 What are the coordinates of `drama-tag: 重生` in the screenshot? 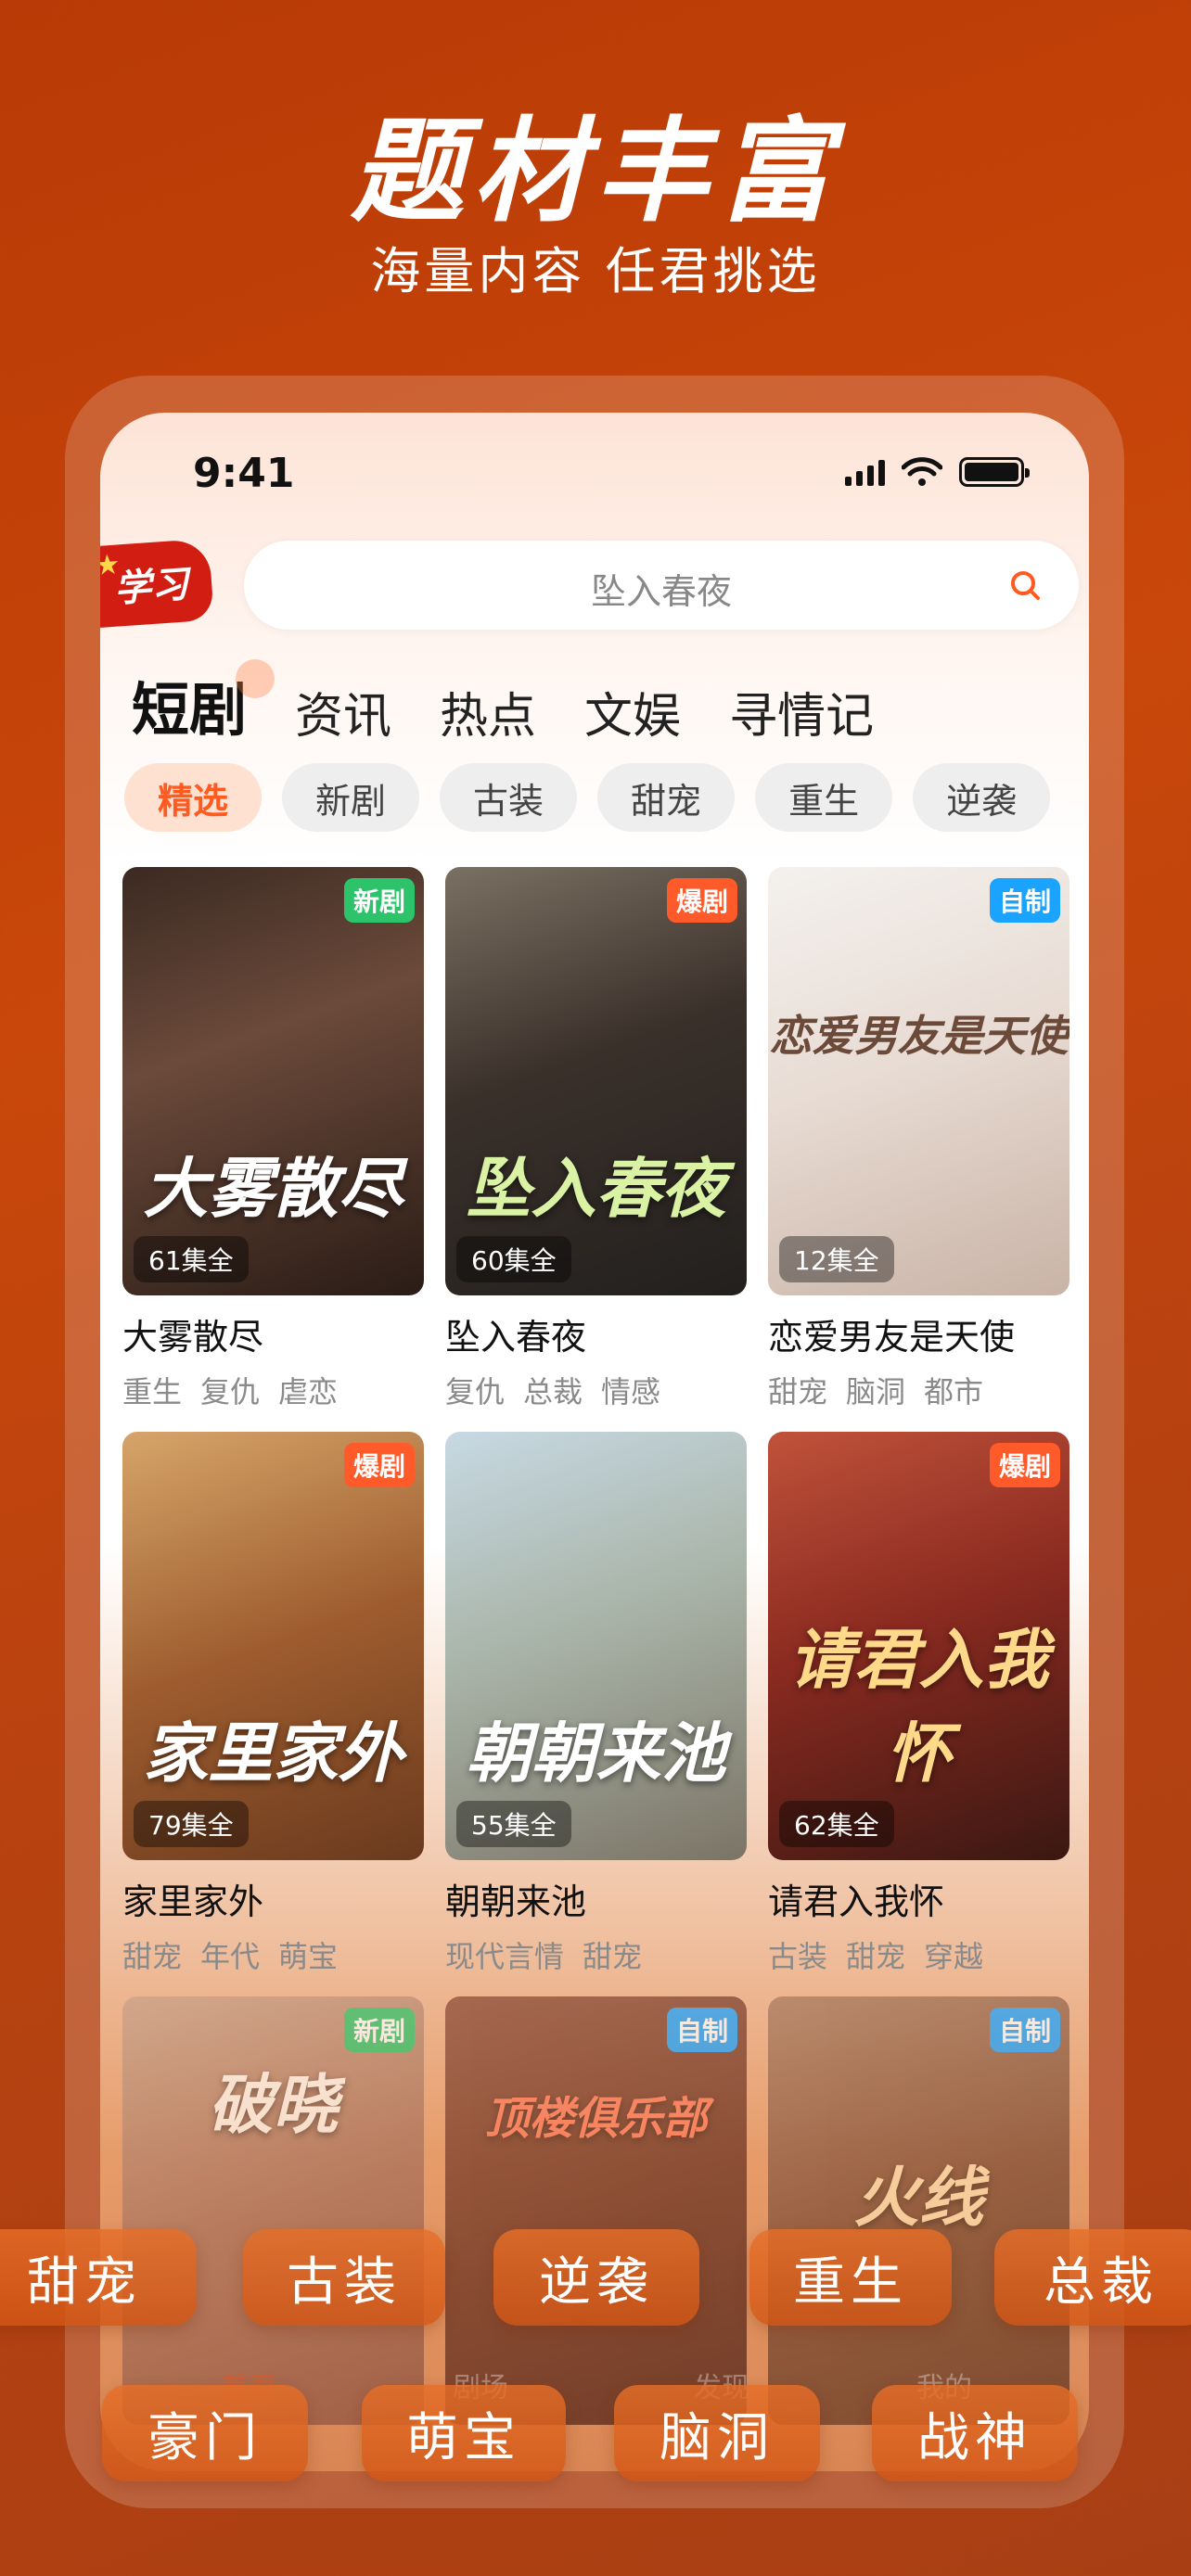 It's located at (152, 1391).